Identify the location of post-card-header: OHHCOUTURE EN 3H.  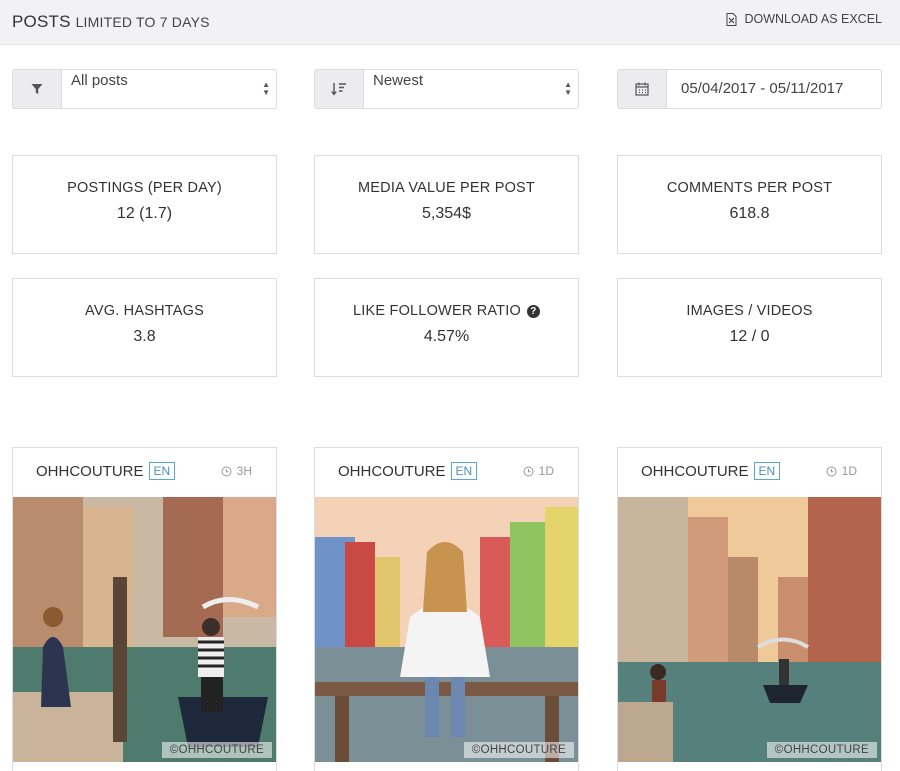
(144, 472).